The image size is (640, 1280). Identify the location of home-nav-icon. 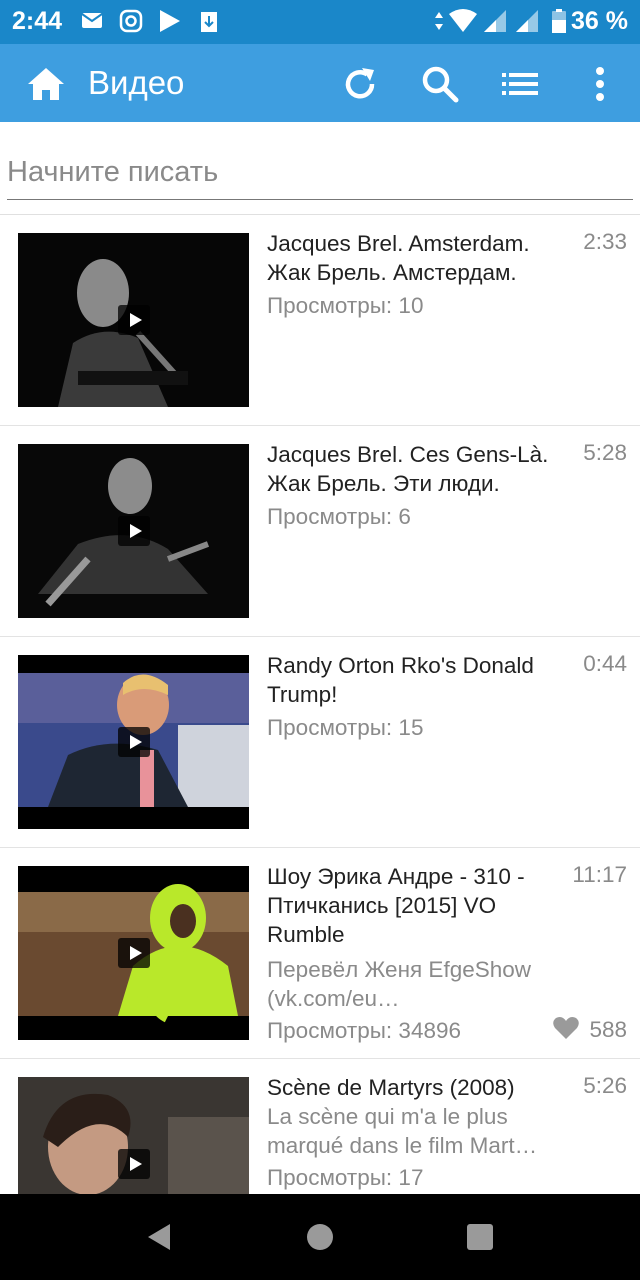
(320, 1237).